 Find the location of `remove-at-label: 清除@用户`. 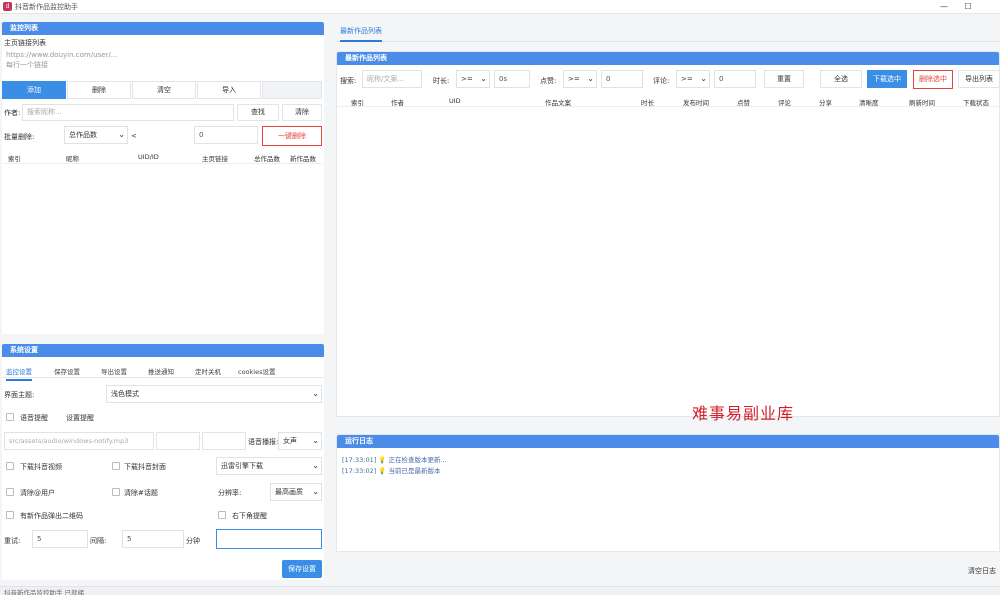

remove-at-label: 清除@用户 is located at coordinates (37, 493).